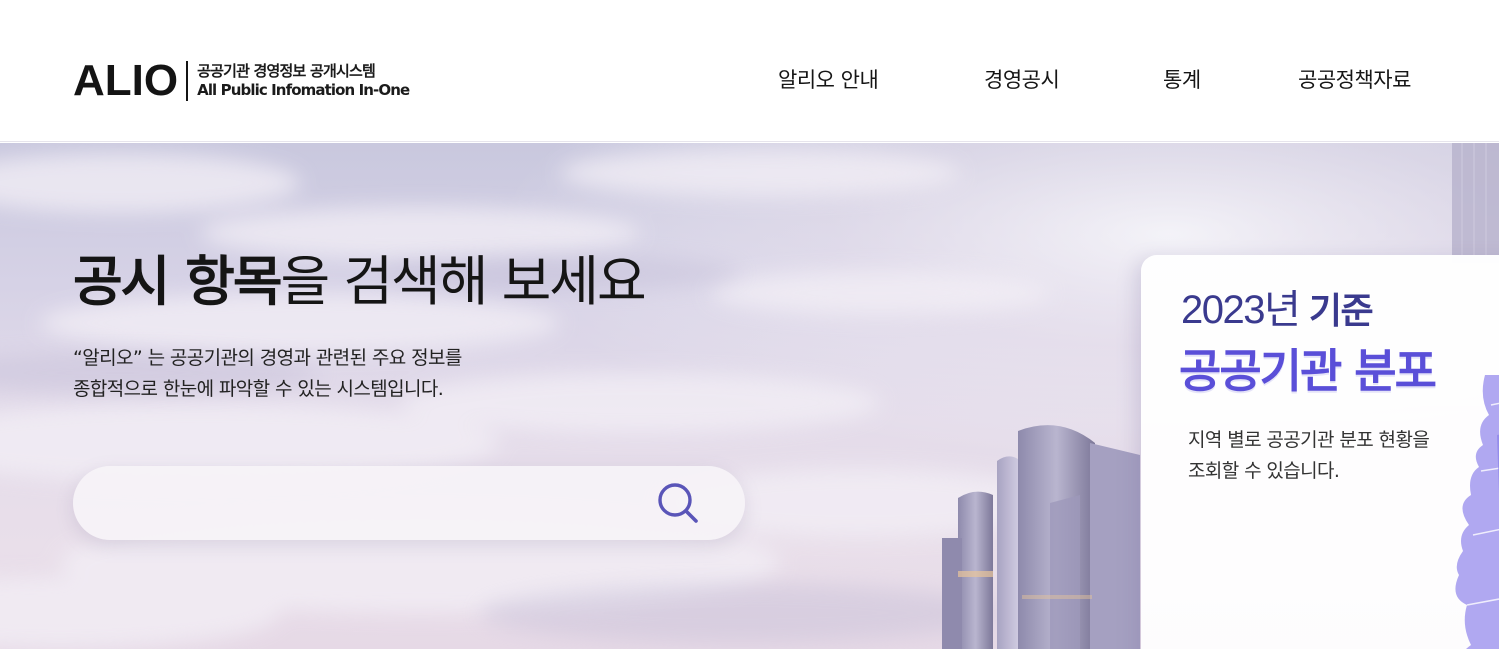  I want to click on search-input, so click(373, 503).